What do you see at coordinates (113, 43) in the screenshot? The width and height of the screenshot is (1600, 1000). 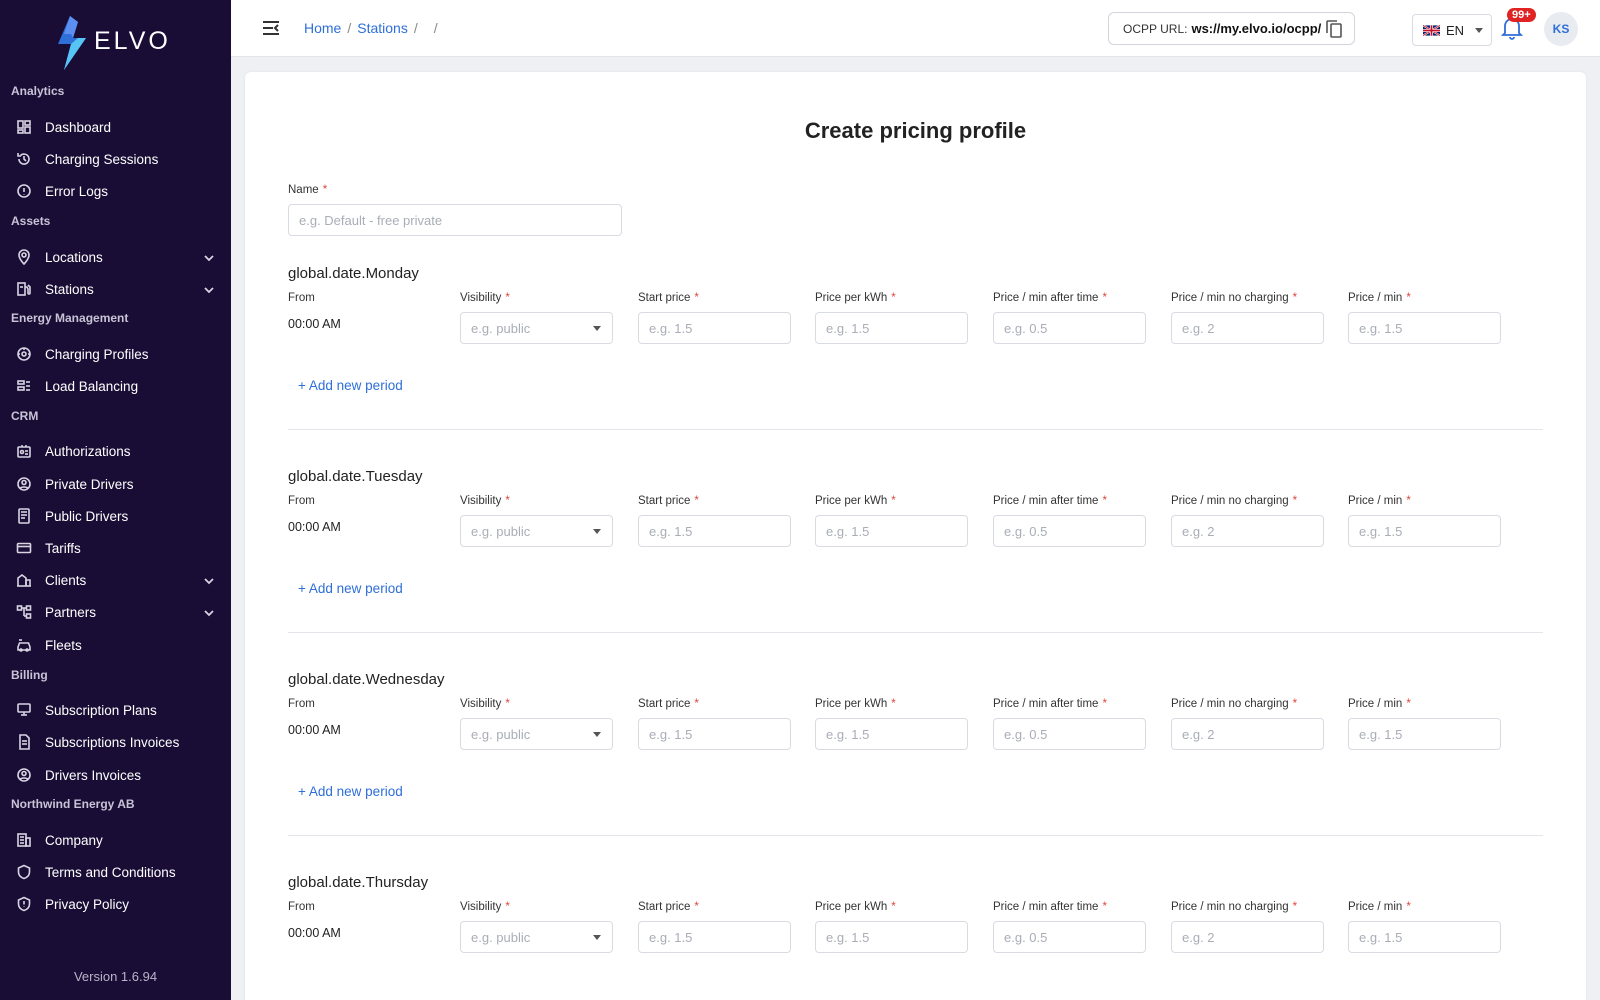 I see `elvo-logo: ELVO` at bounding box center [113, 43].